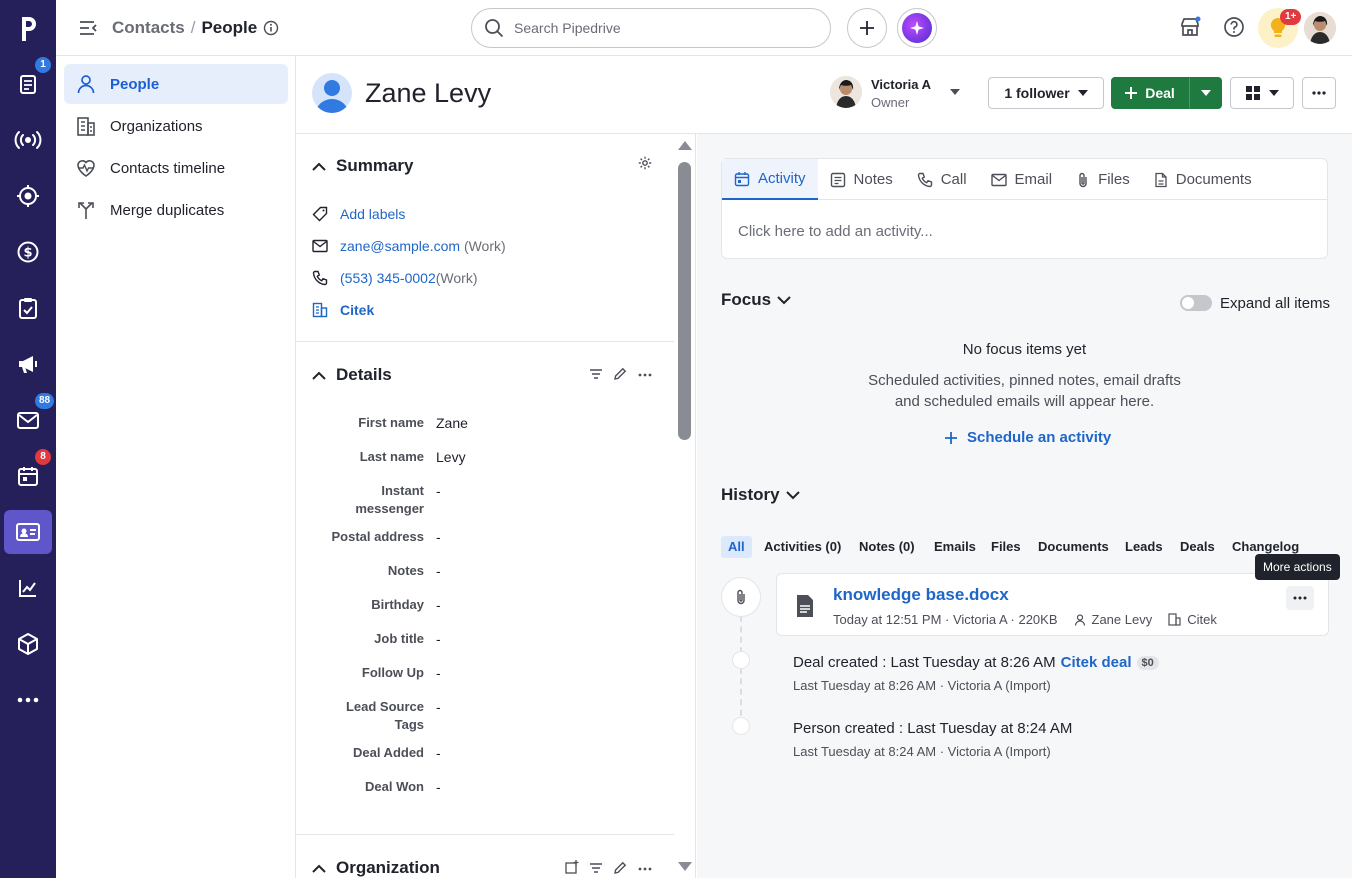  I want to click on tab-documents: Documents, so click(1203, 179).